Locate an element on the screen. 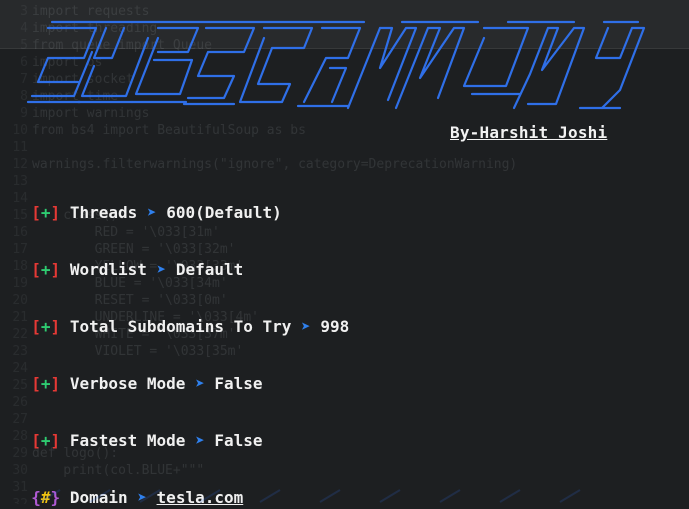 The width and height of the screenshot is (689, 509). option-line-fastest-mode: [+] Fastest Mode ➤ False is located at coordinates (137, 429).